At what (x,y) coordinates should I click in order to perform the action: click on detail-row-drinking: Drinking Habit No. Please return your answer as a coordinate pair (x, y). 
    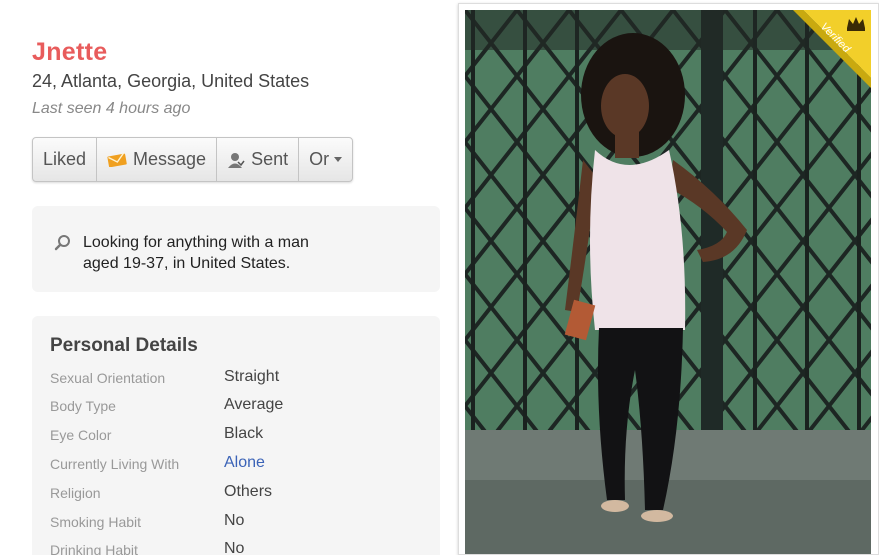
    Looking at the image, I should click on (240, 547).